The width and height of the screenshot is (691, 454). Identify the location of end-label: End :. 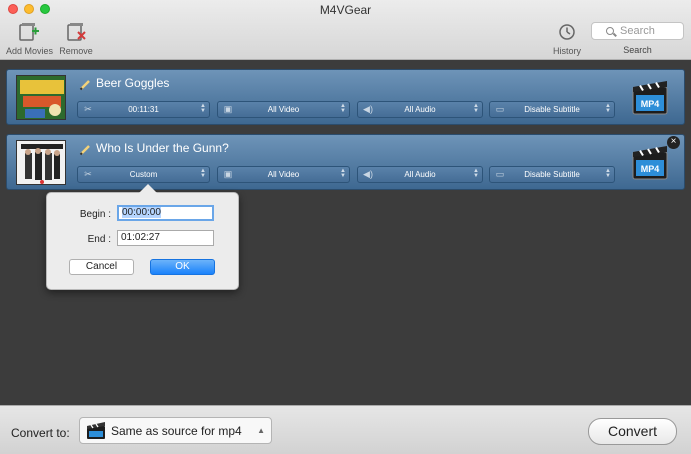
(99, 239).